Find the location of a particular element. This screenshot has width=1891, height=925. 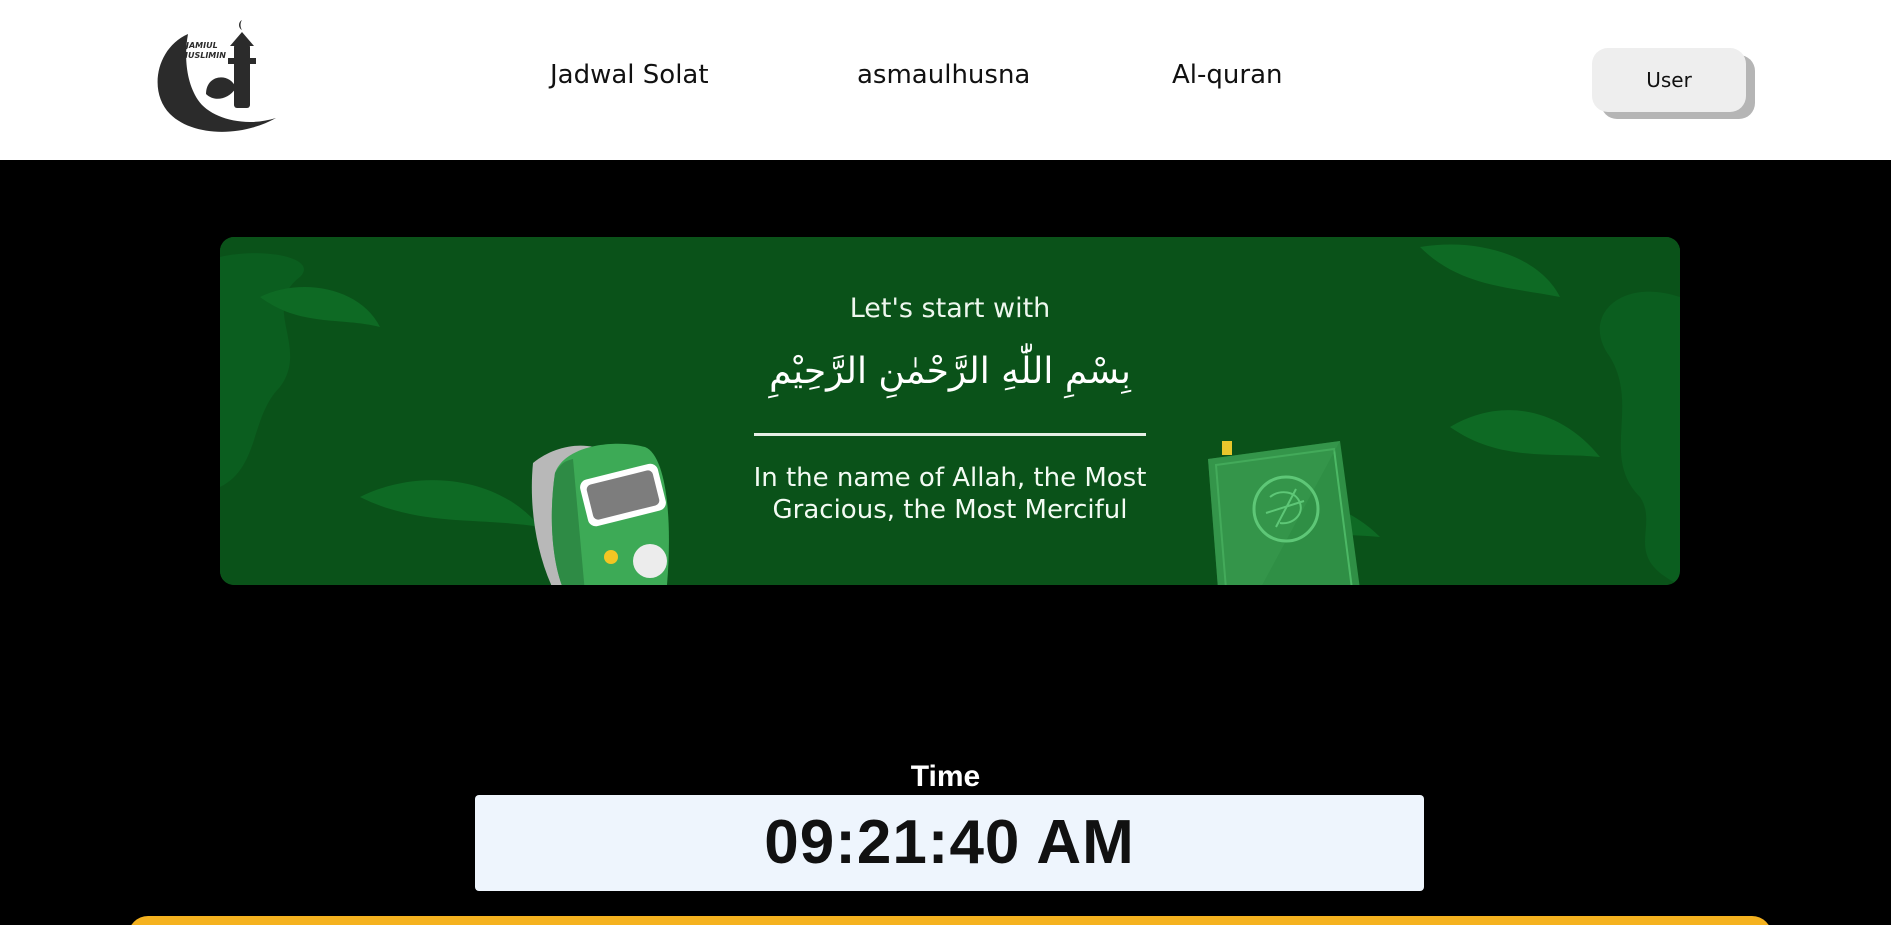

banner-divider is located at coordinates (950, 434).